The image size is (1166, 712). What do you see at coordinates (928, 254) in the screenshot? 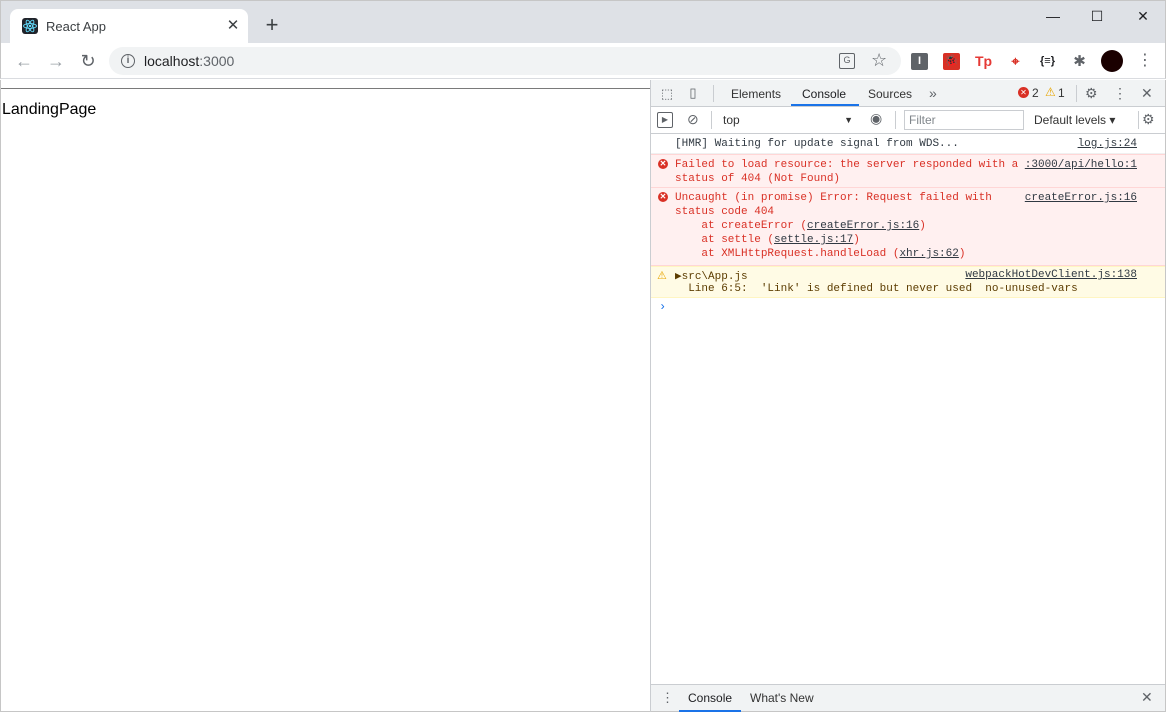
I see `stack-frame-link: xhr.js:62` at bounding box center [928, 254].